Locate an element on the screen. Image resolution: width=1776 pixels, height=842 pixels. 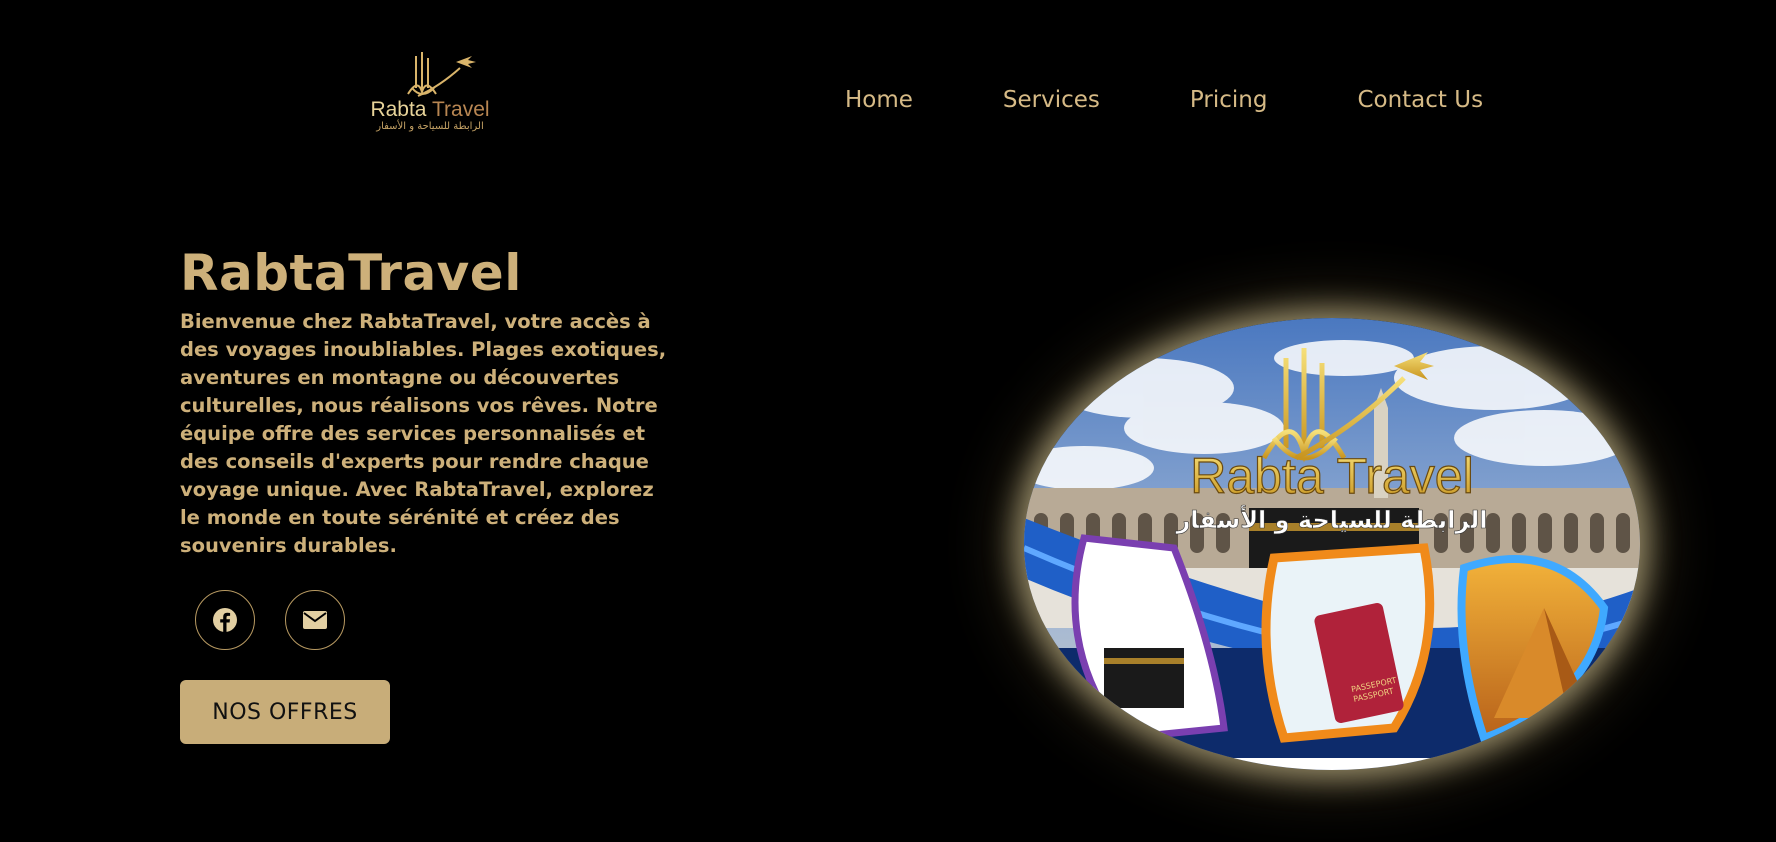
nav-home-link: Home is located at coordinates (879, 100).